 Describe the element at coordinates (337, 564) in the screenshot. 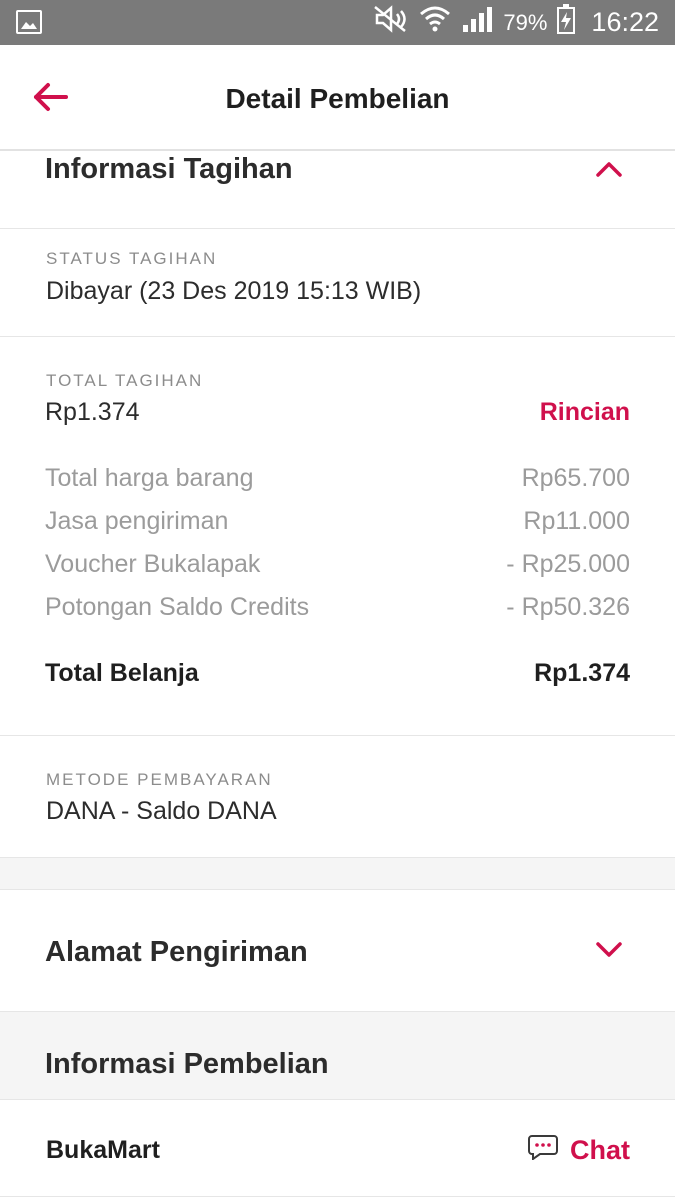

I see `bill-item-row: Voucher Bukalapak - Rp25.000` at that location.